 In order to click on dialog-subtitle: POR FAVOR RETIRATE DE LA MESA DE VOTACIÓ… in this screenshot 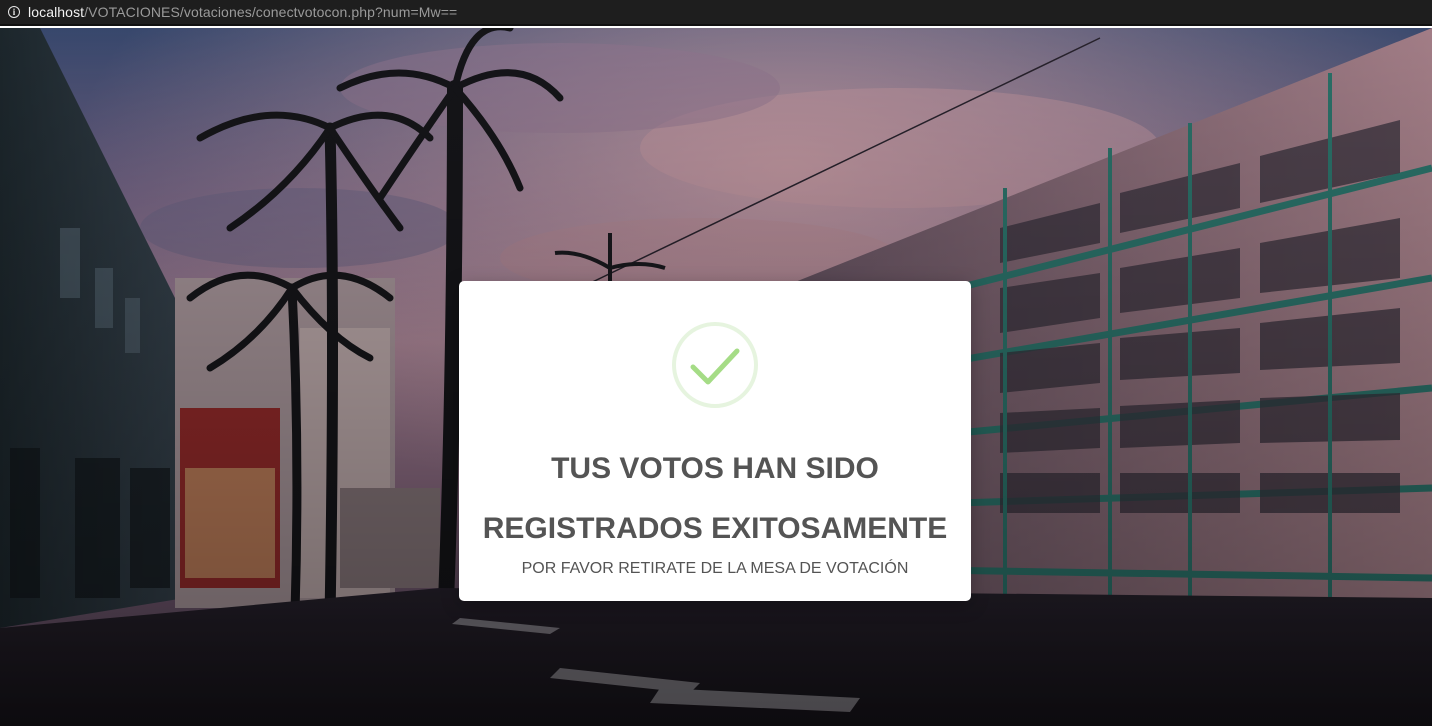, I will do `click(715, 568)`.